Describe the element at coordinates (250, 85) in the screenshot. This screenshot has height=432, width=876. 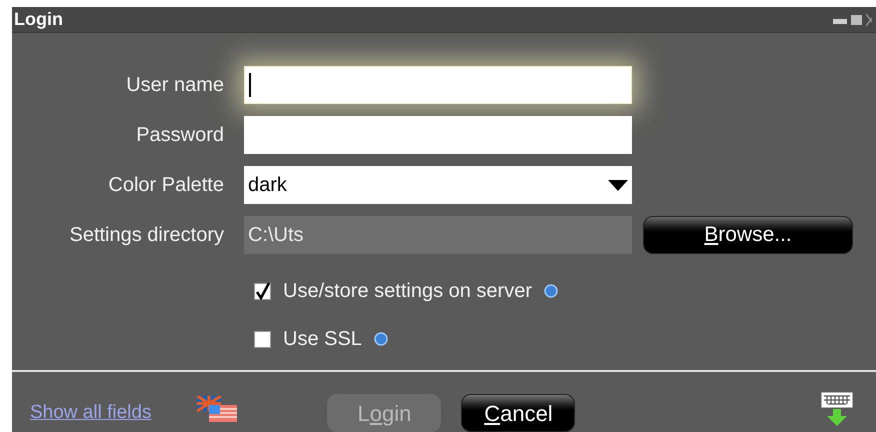
I see `text-cursor` at that location.